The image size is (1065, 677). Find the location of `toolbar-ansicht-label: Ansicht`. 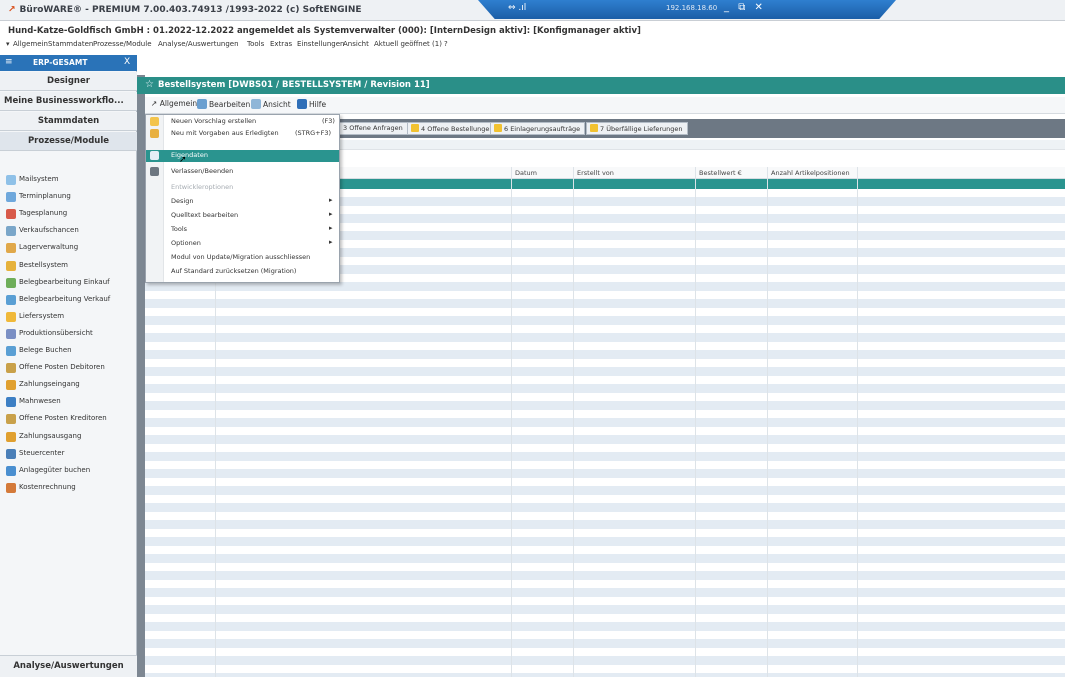

toolbar-ansicht-label: Ansicht is located at coordinates (277, 104).